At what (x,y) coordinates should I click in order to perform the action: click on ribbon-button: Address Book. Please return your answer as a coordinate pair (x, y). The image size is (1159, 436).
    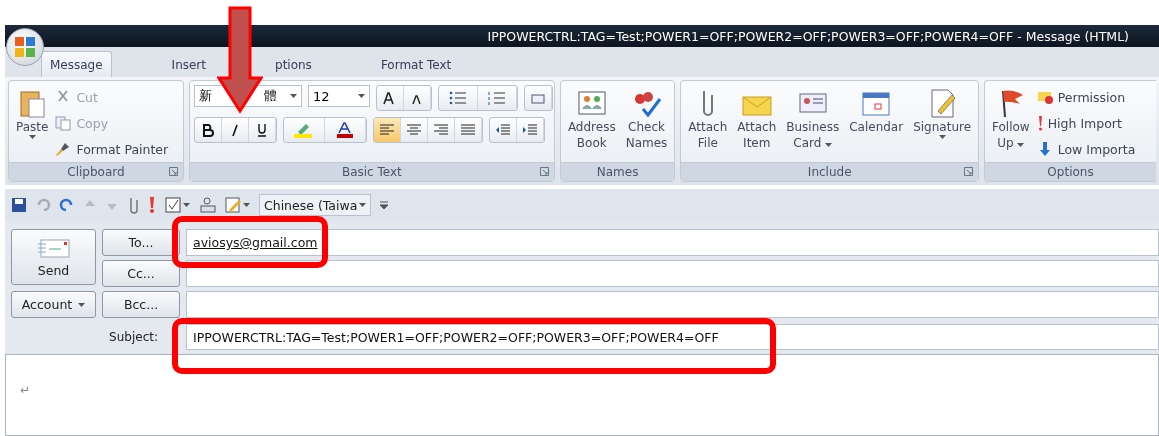
    Looking at the image, I should click on (591, 119).